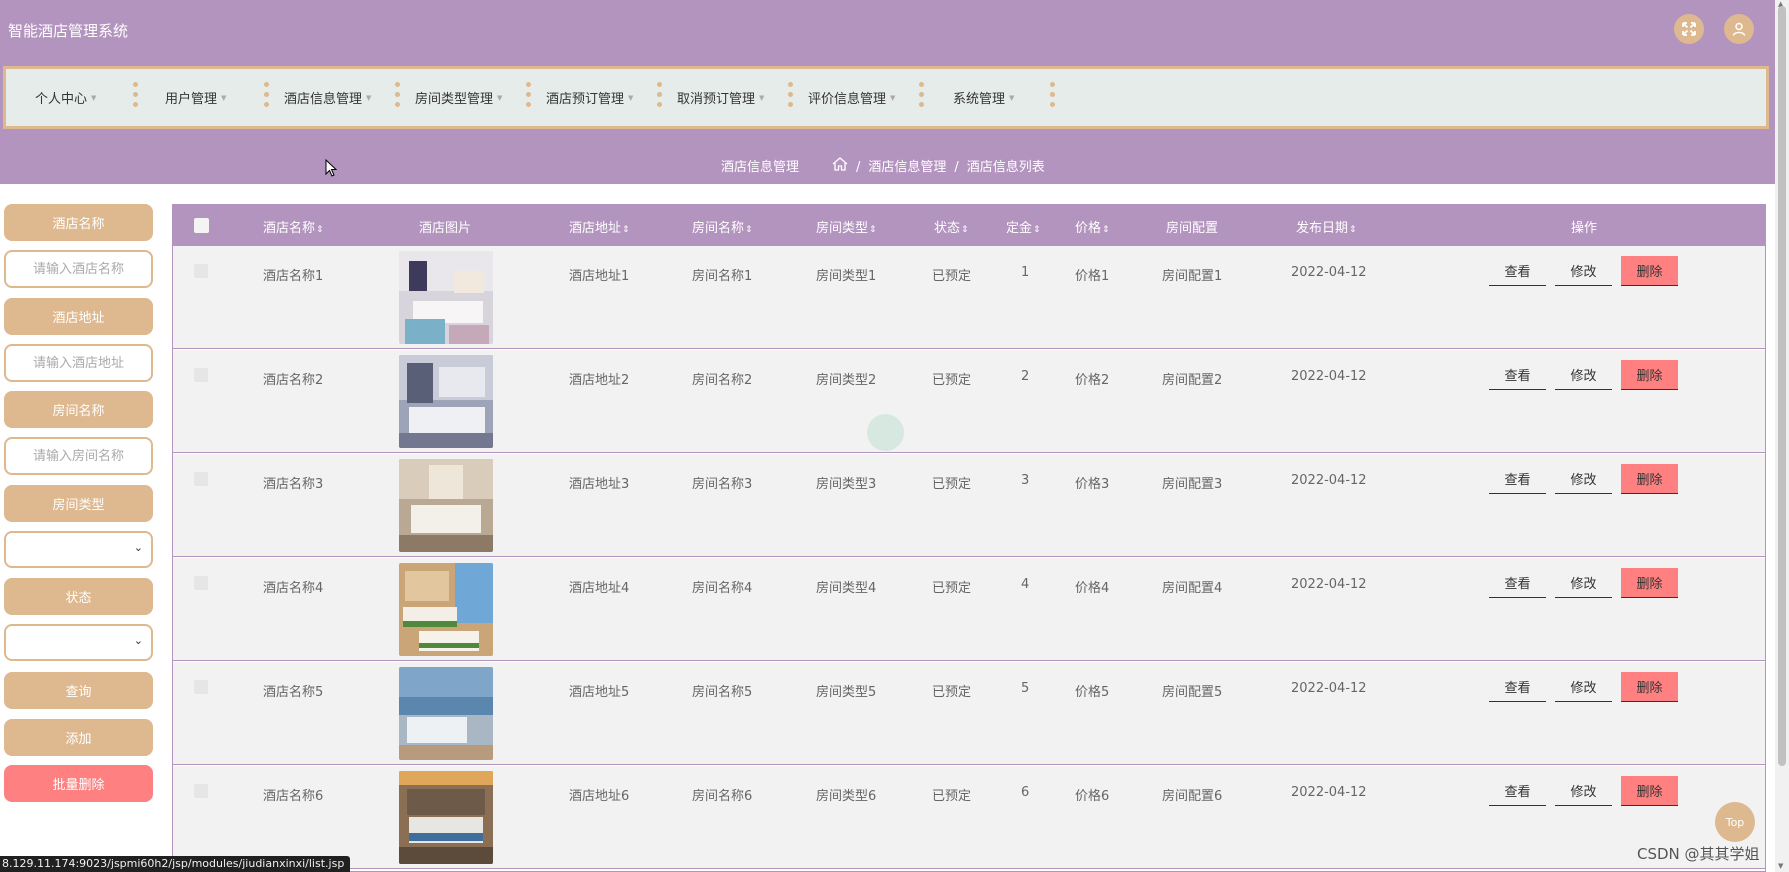  I want to click on search-button: 查询, so click(78, 690).